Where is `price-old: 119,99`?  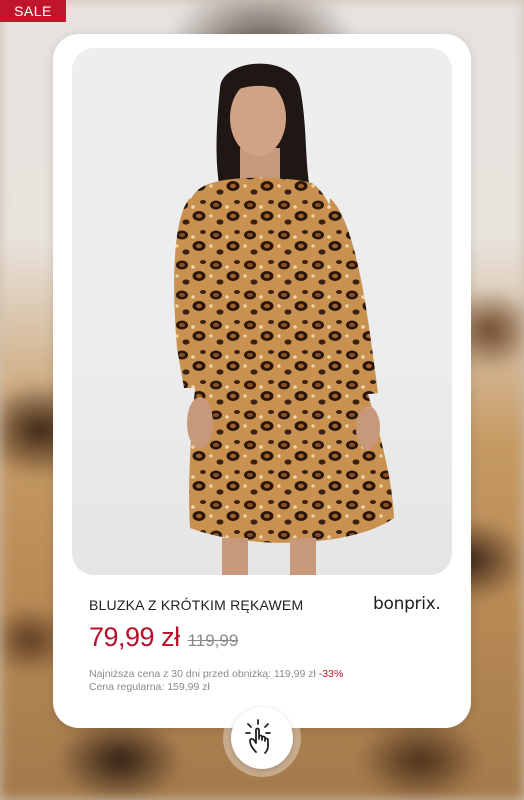
price-old: 119,99 is located at coordinates (213, 640).